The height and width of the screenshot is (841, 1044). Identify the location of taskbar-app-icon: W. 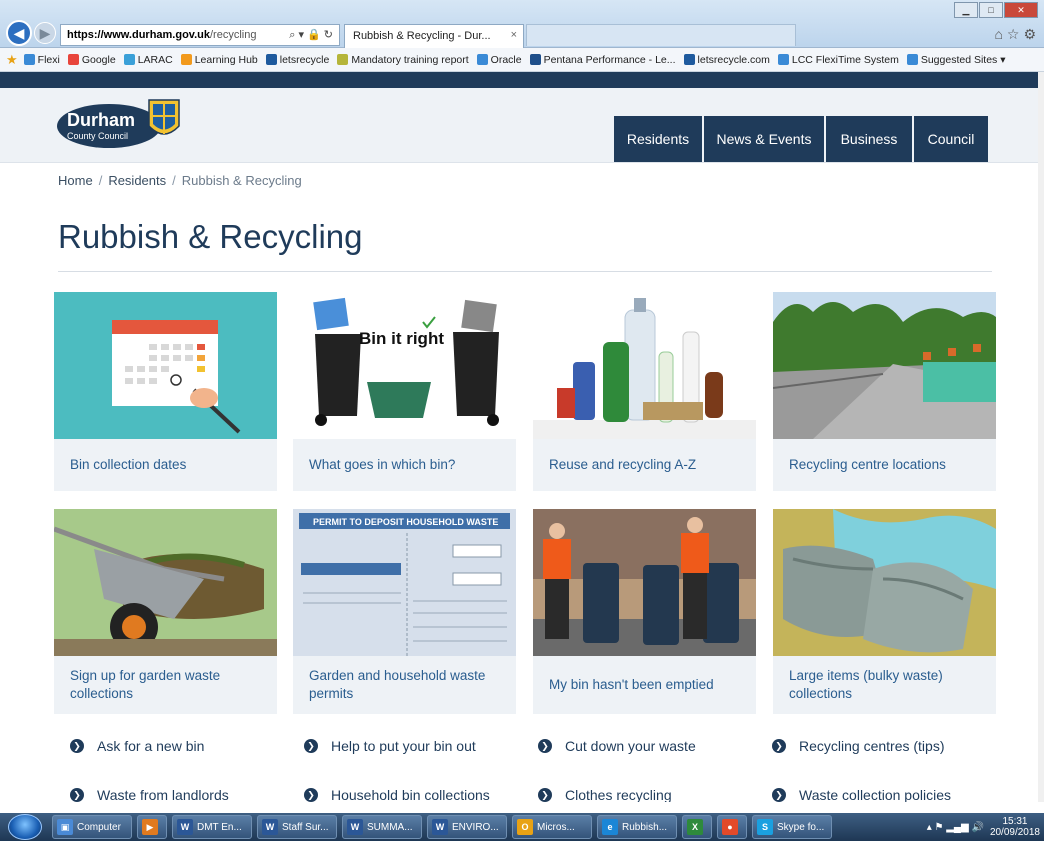
(270, 827).